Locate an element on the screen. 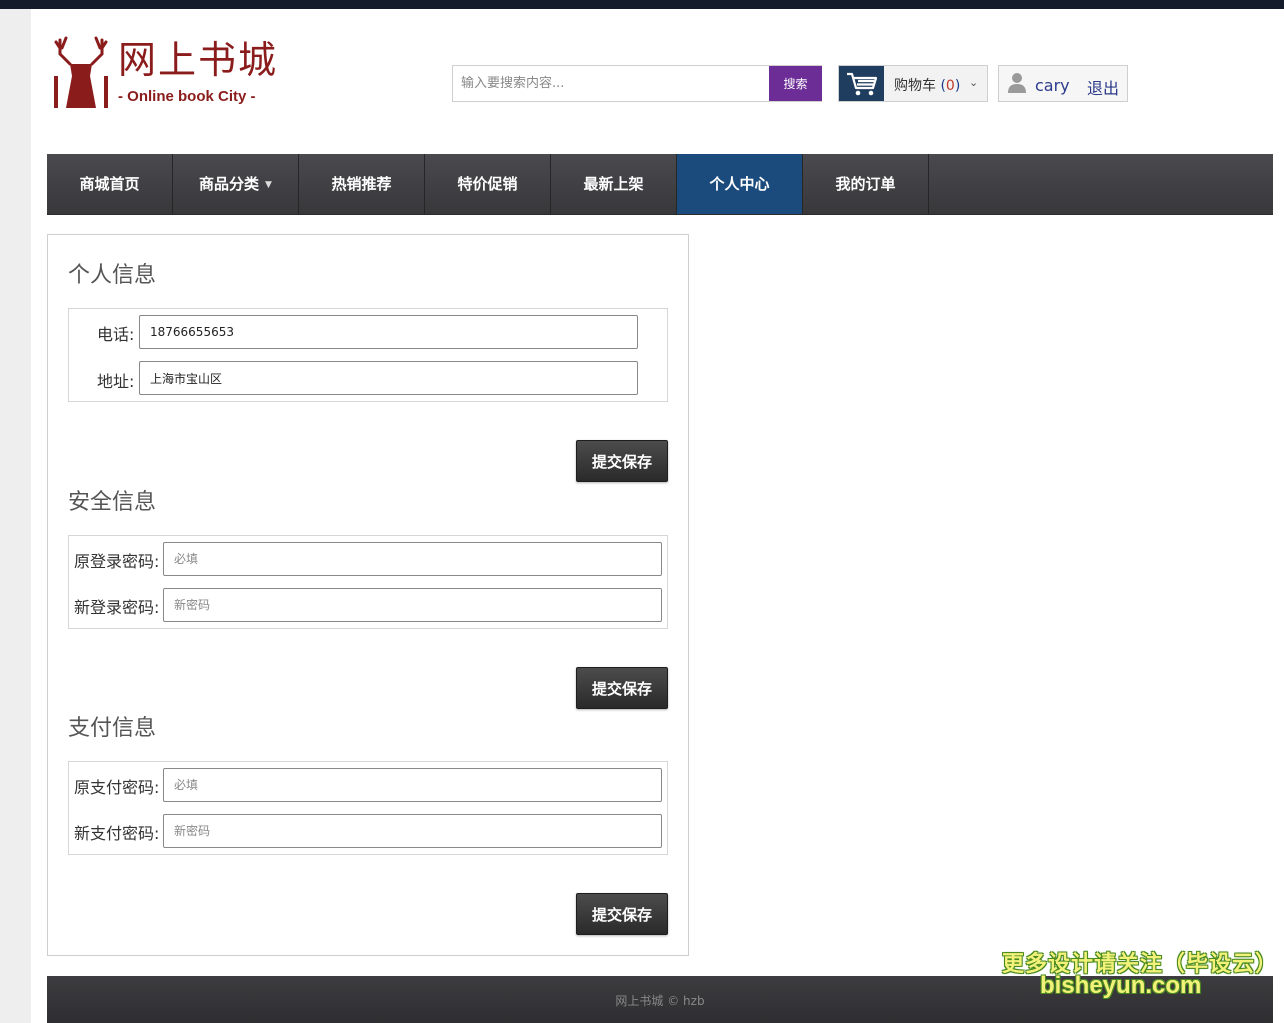 The width and height of the screenshot is (1284, 1023). cart-dropdown: 购物车 (0) ⌄ is located at coordinates (913, 83).